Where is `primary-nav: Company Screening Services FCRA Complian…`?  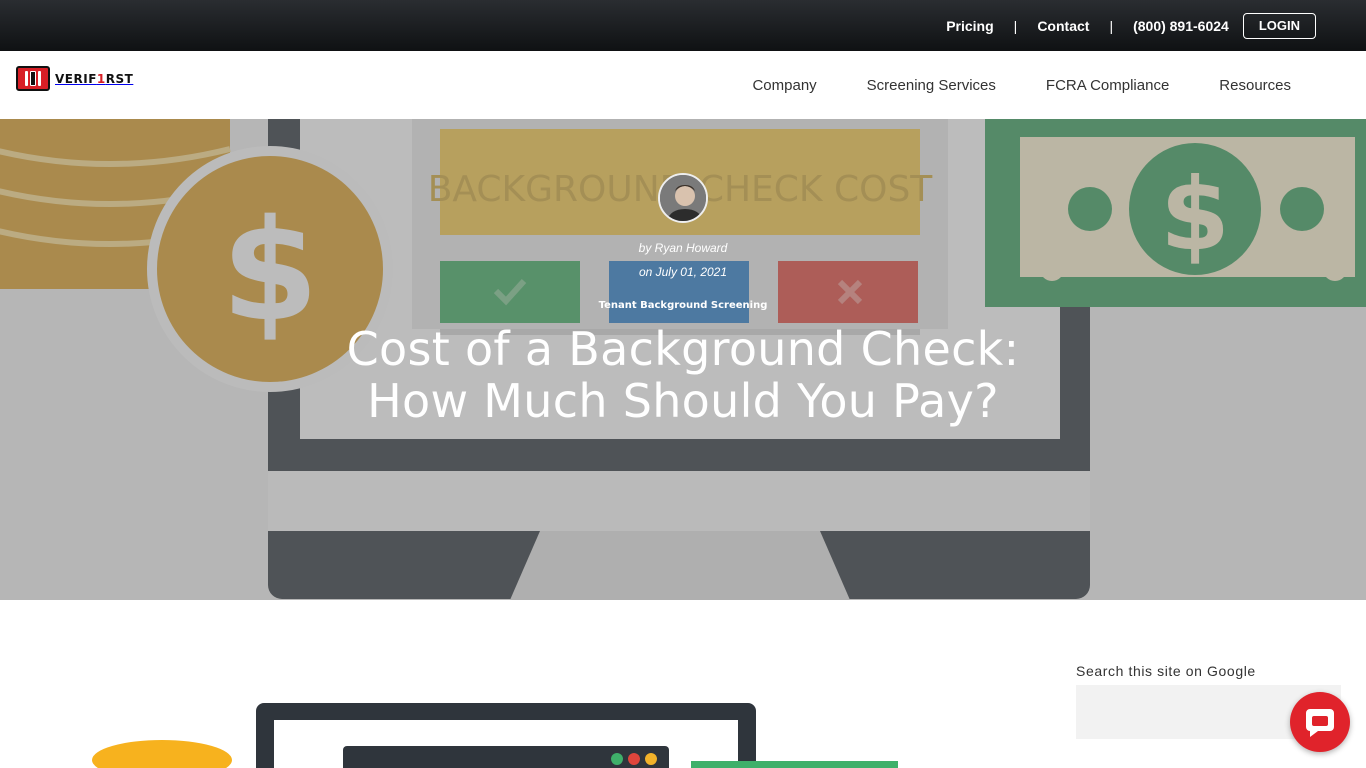 primary-nav: Company Screening Services FCRA Complian… is located at coordinates (1021, 85).